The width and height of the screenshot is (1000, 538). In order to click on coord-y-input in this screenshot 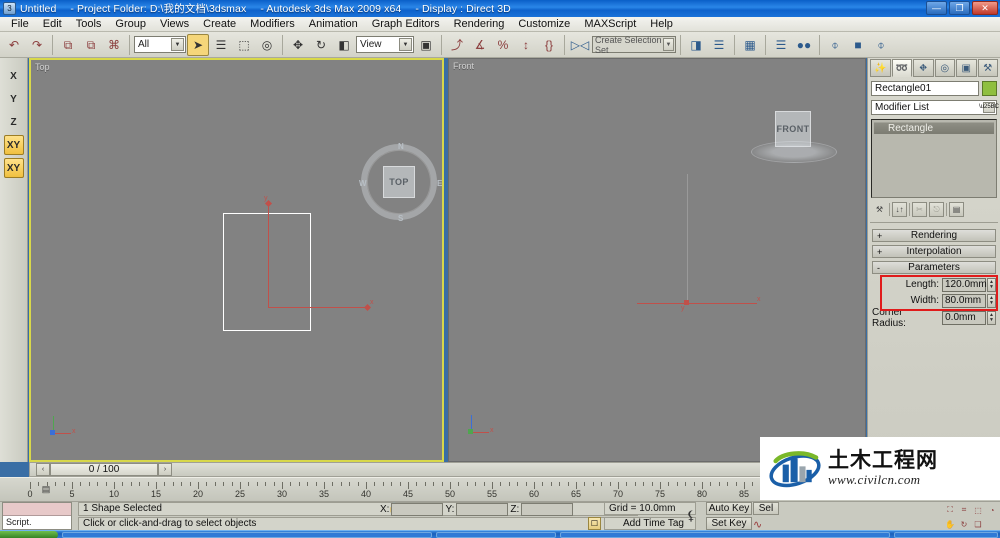, I will do `click(482, 509)`.